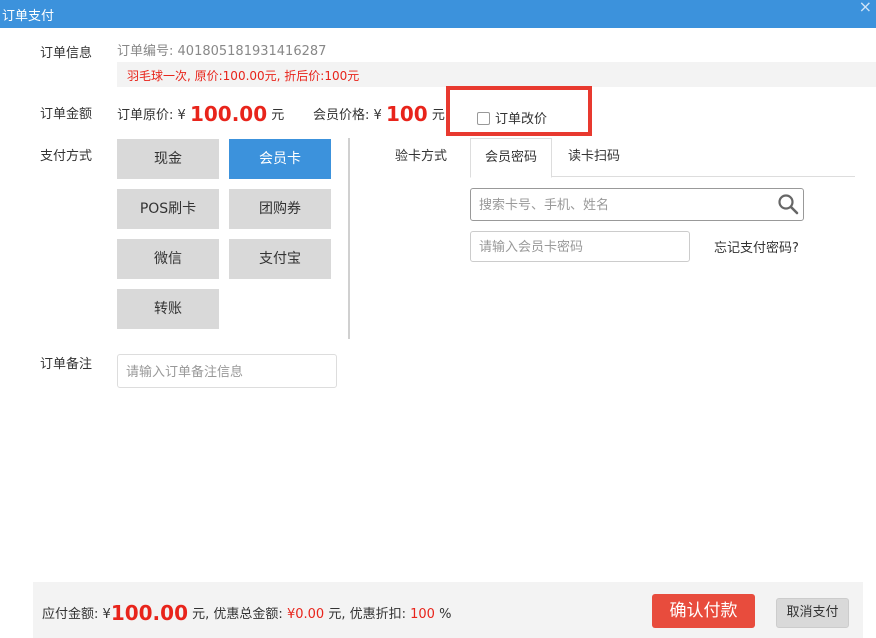 Image resolution: width=876 pixels, height=638 pixels. I want to click on pay-method-transfer: 转账, so click(168, 309).